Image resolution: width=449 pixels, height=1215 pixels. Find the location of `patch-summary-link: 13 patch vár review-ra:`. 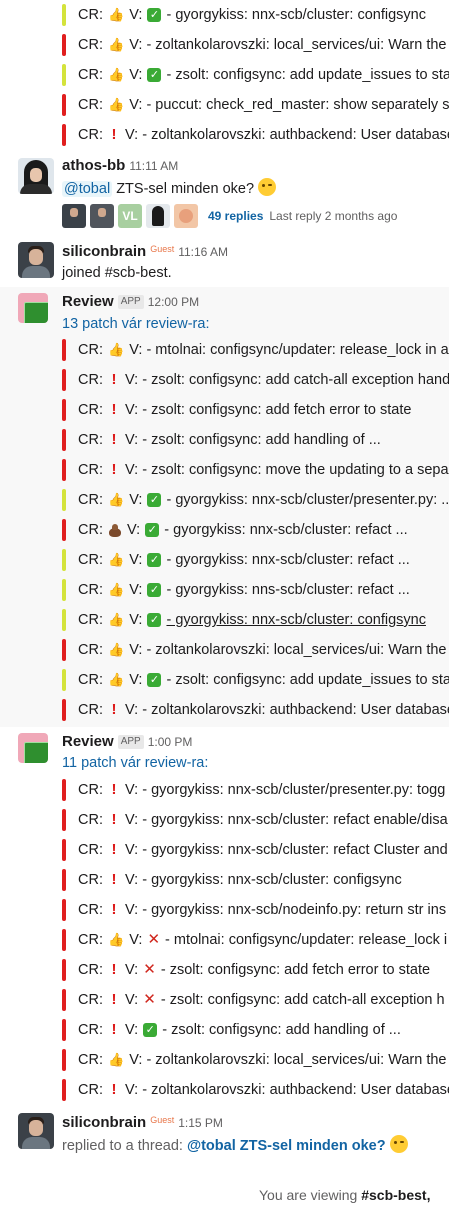

patch-summary-link: 13 patch vár review-ra: is located at coordinates (135, 324).